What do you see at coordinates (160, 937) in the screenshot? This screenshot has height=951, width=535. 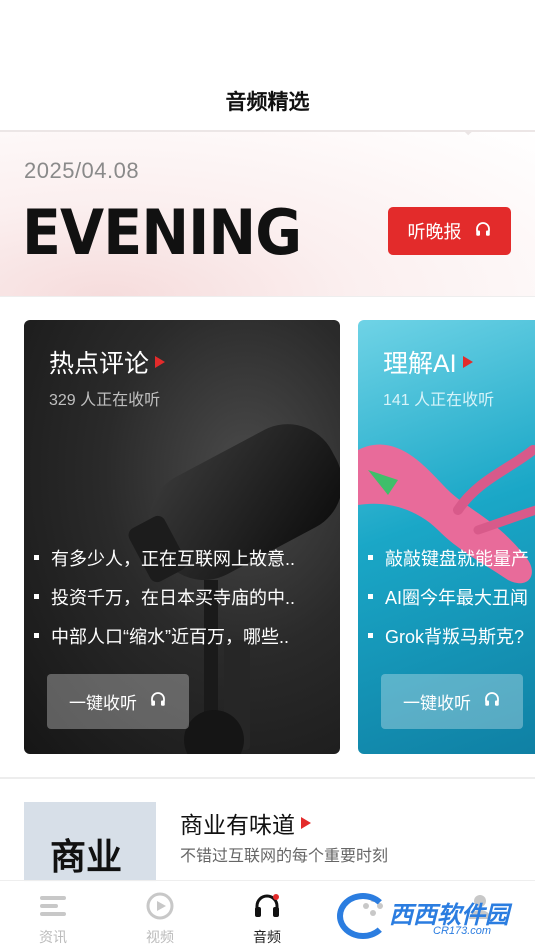 I see `tab-label: 视频` at bounding box center [160, 937].